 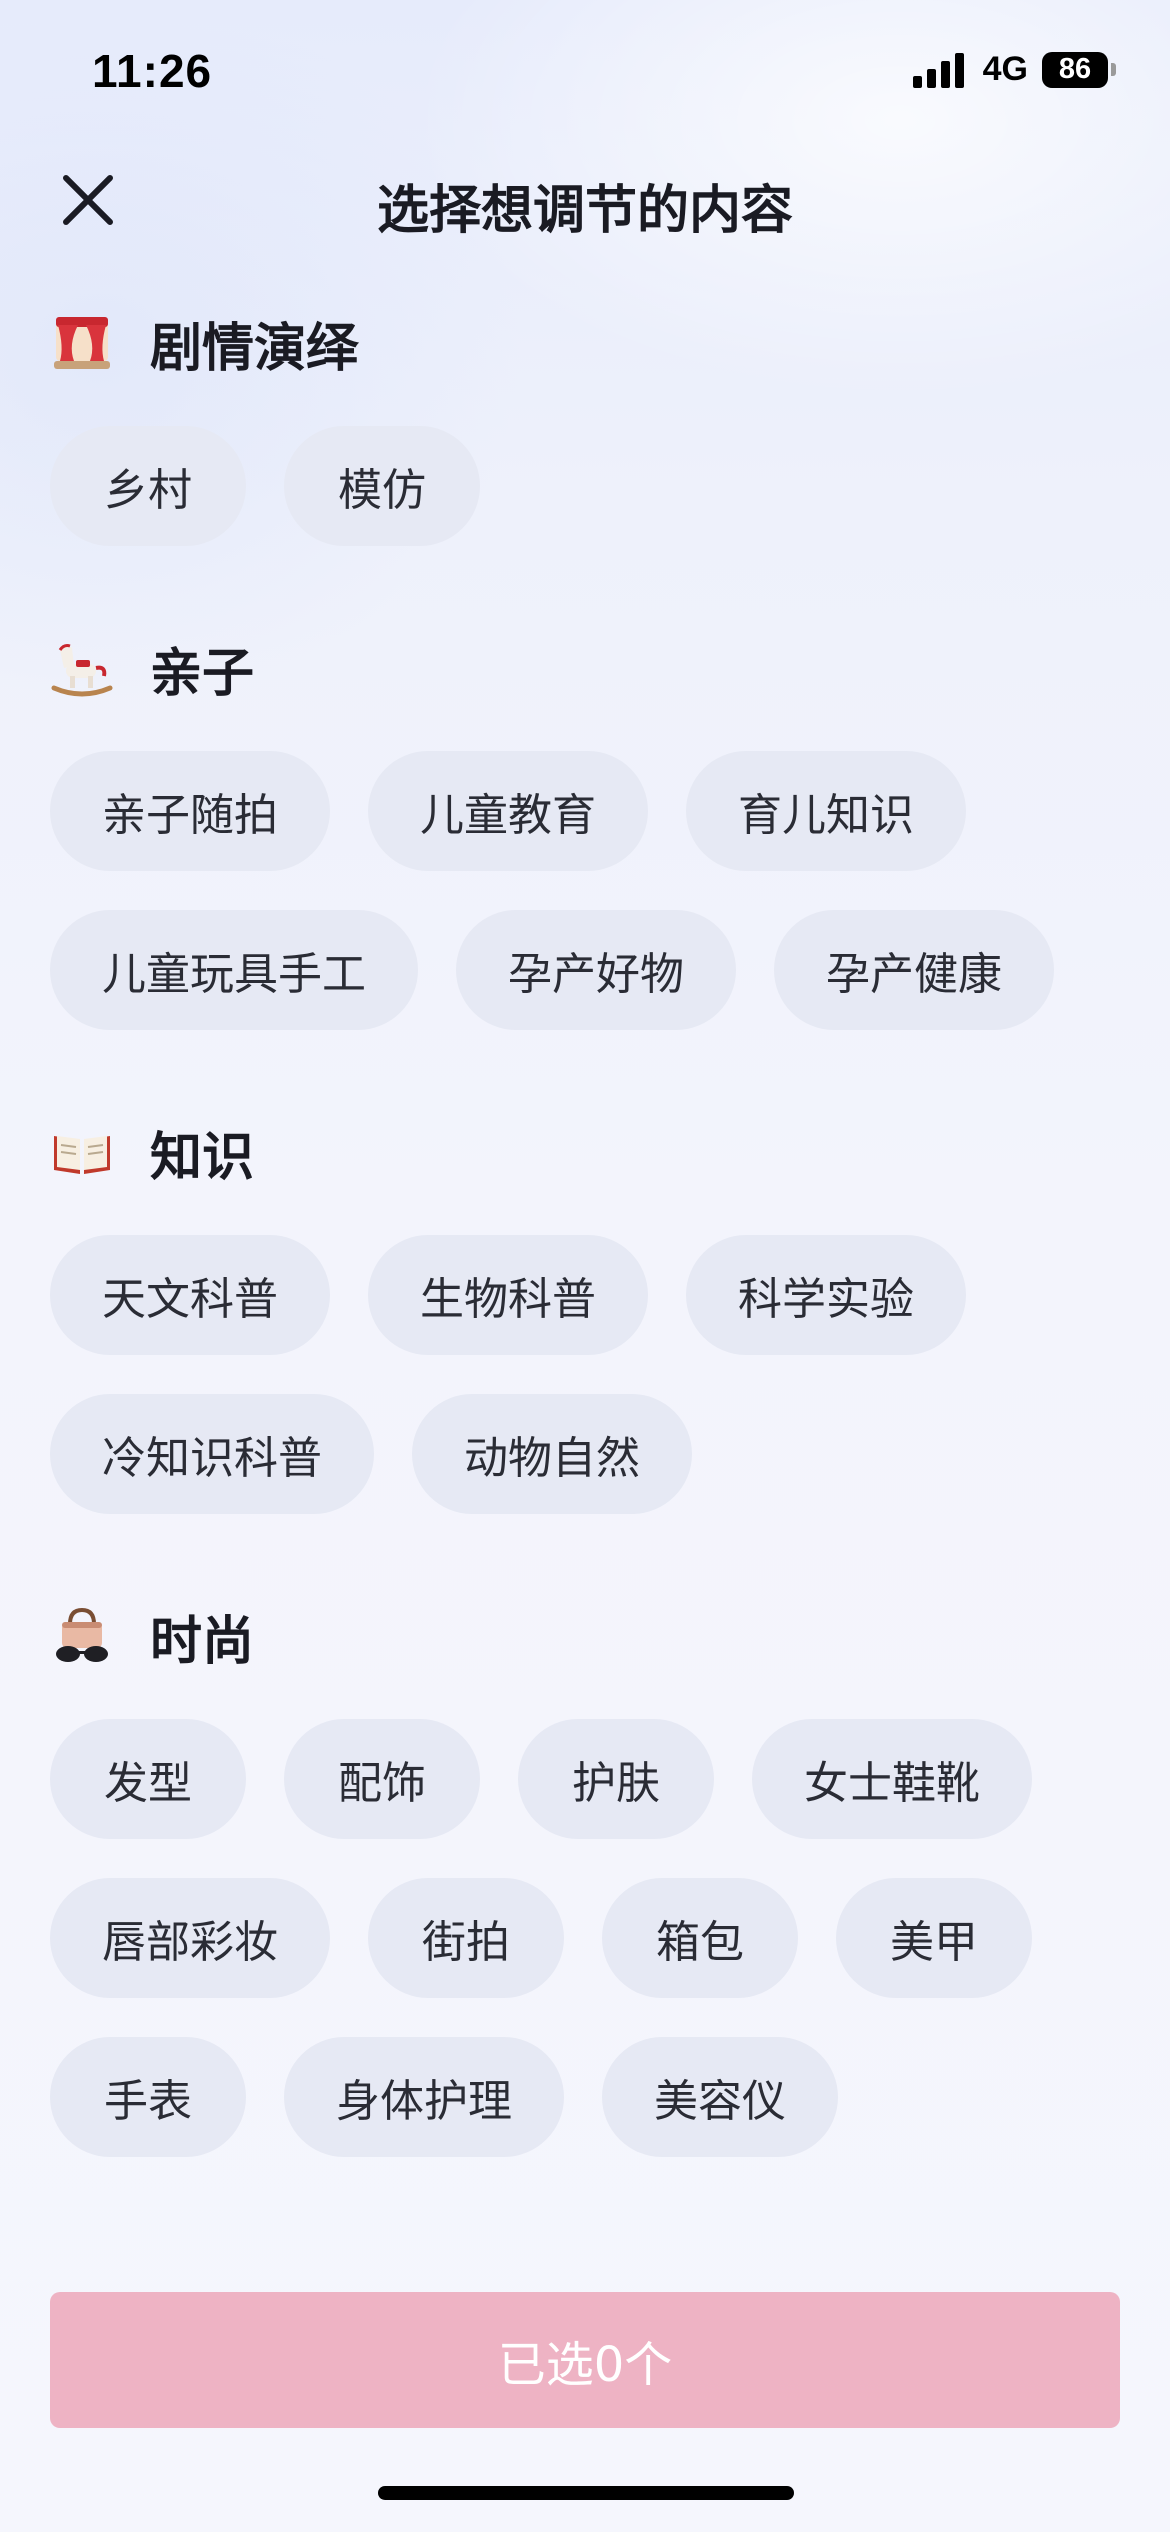 What do you see at coordinates (826, 1295) in the screenshot?
I see `tag-chip: 科学实验` at bounding box center [826, 1295].